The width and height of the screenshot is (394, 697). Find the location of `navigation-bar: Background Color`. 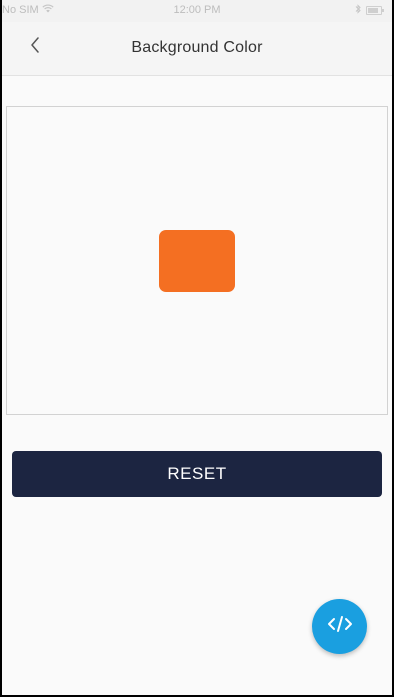

navigation-bar: Background Color is located at coordinates (197, 49).